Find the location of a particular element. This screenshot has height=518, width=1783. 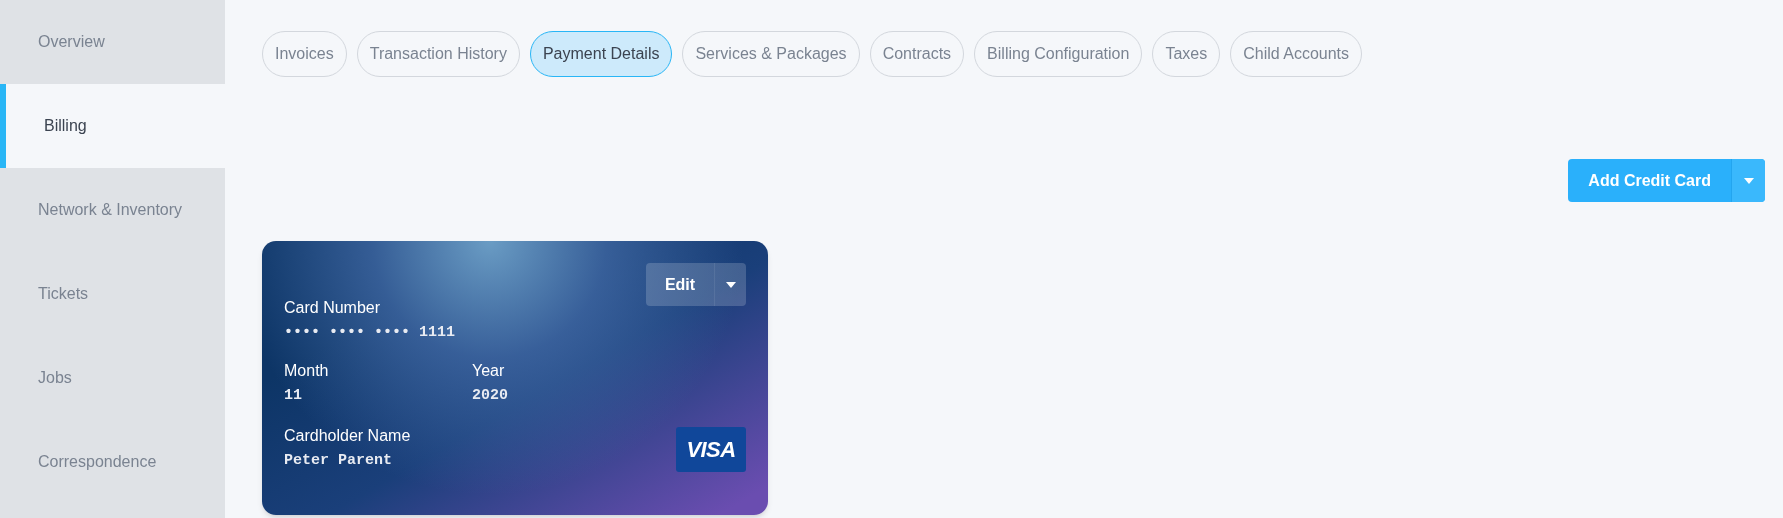

year-label: Year is located at coordinates (489, 370).